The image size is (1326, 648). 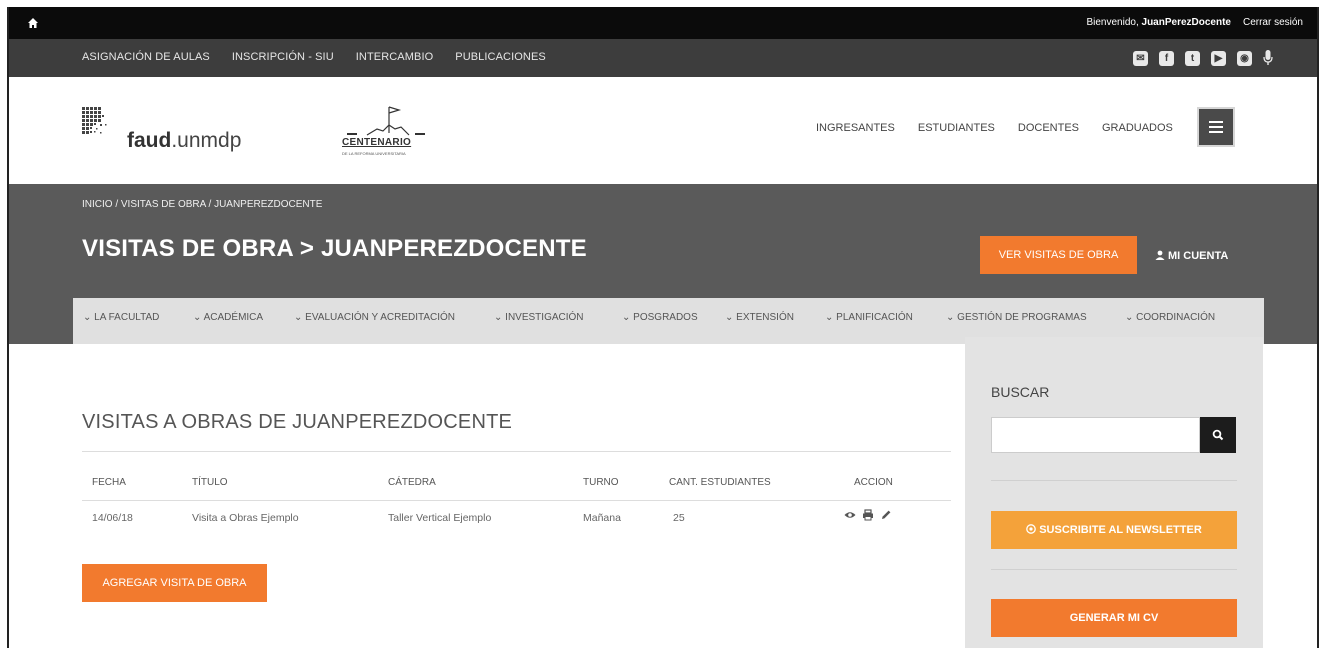 I want to click on faud-logo-text: faud.unmdp, so click(x=184, y=141).